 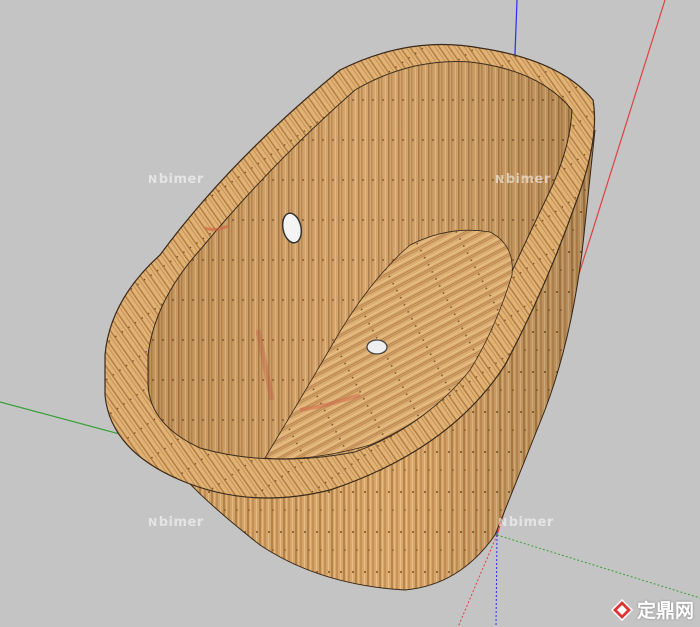 I want to click on drain-icon, so click(x=377, y=347).